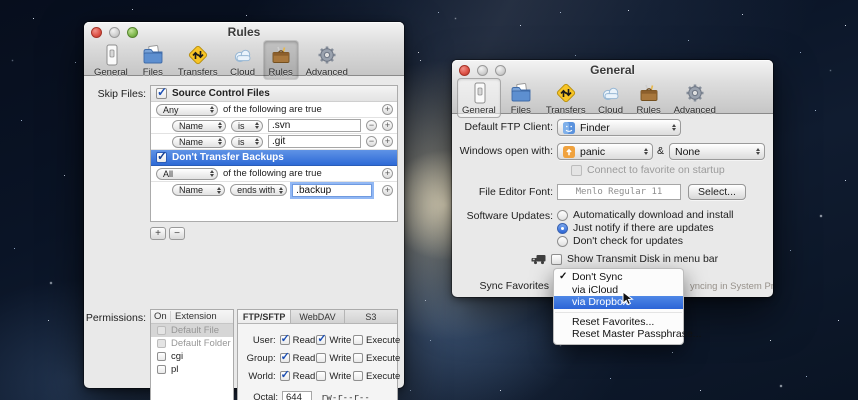  Describe the element at coordinates (192, 369) in the screenshot. I see `table-row: pl` at that location.